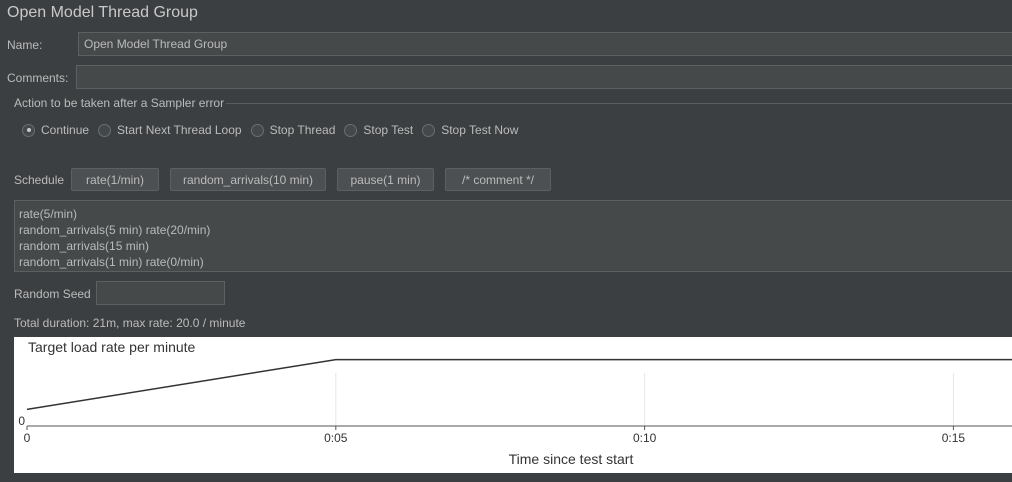 The width and height of the screenshot is (1012, 482). What do you see at coordinates (112, 347) in the screenshot?
I see `chart-title: Target load rate per minute` at bounding box center [112, 347].